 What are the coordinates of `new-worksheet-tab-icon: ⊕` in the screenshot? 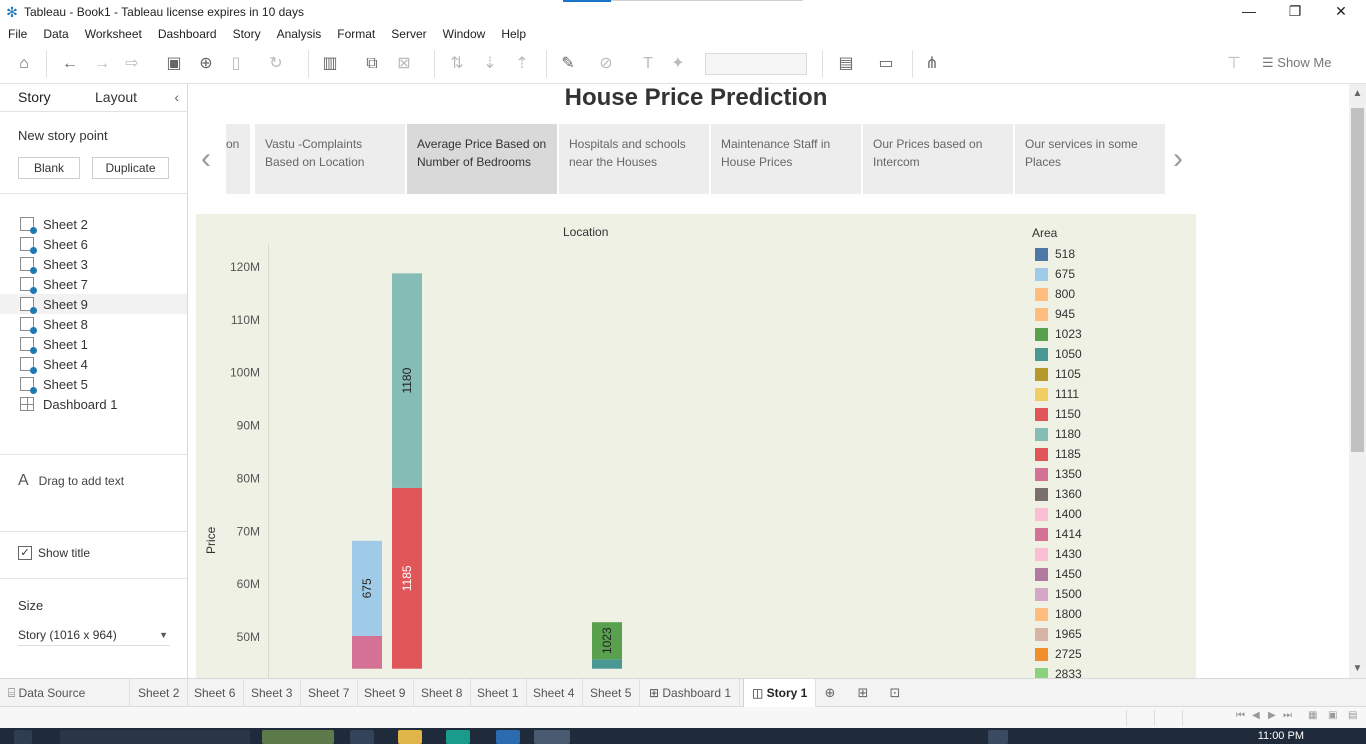 It's located at (830, 693).